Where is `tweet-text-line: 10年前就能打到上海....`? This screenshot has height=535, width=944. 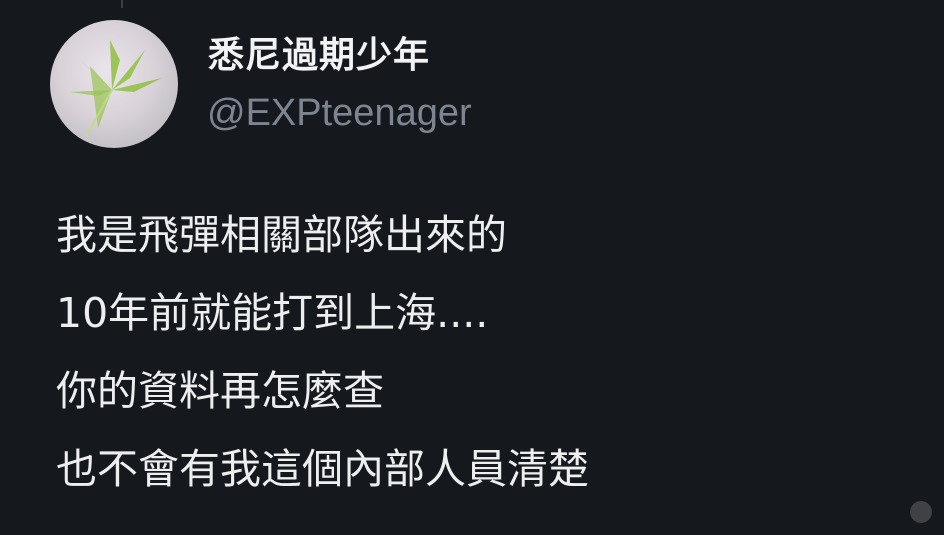 tweet-text-line: 10年前就能打到上海.... is located at coordinates (272, 313).